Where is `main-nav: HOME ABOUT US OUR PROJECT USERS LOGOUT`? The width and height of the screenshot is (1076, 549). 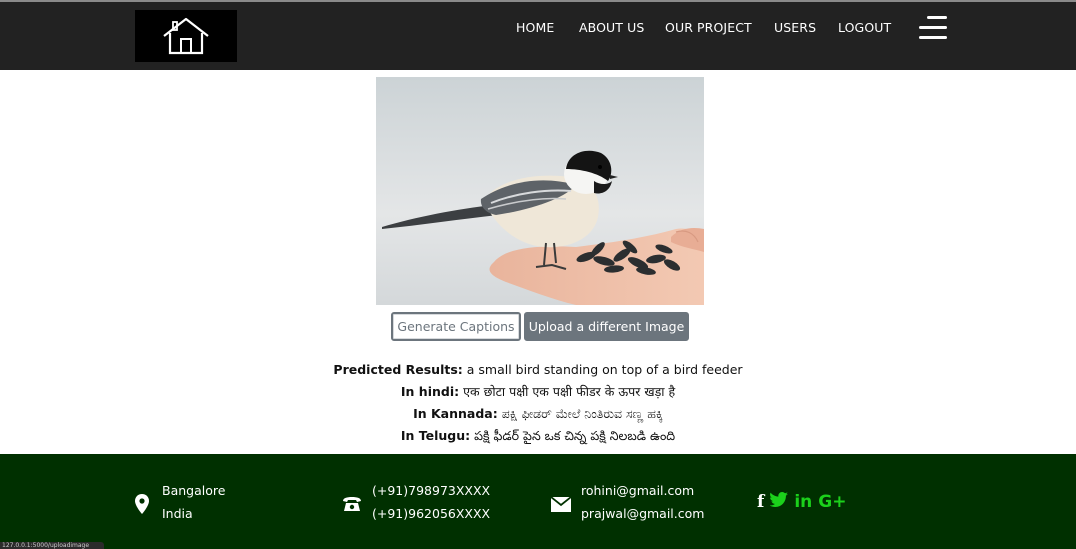 main-nav: HOME ABOUT US OUR PROJECT USERS LOGOUT is located at coordinates (538, 36).